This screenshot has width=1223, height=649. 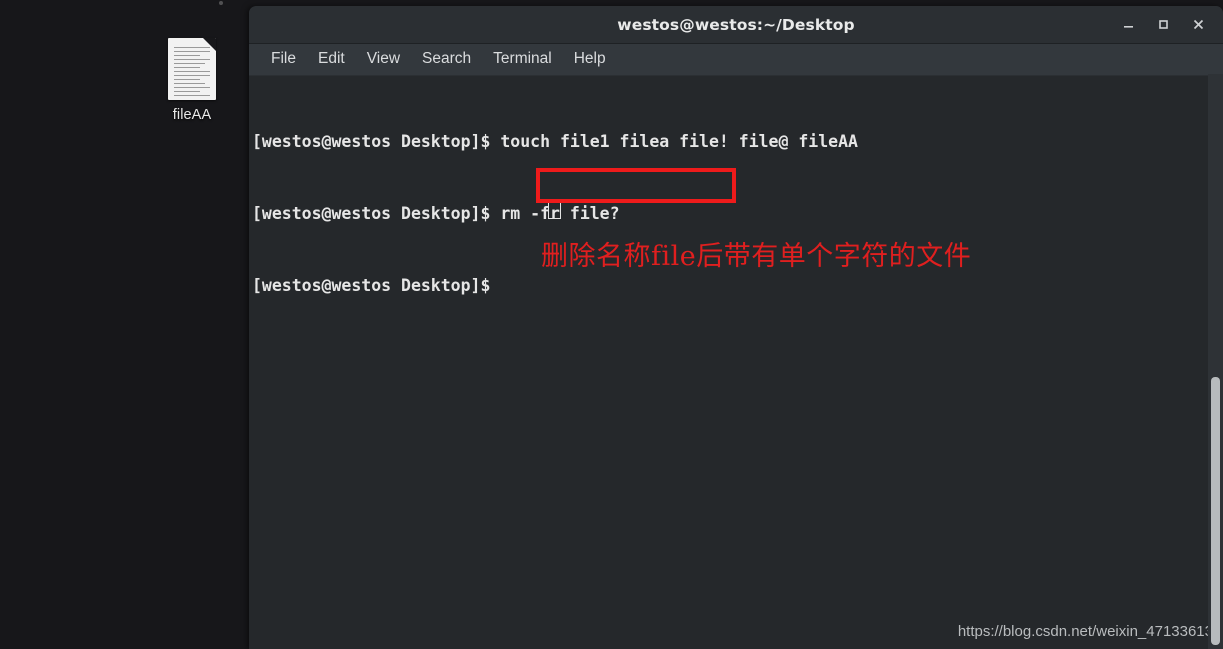 I want to click on menu-item-terminal: Terminal, so click(x=522, y=59).